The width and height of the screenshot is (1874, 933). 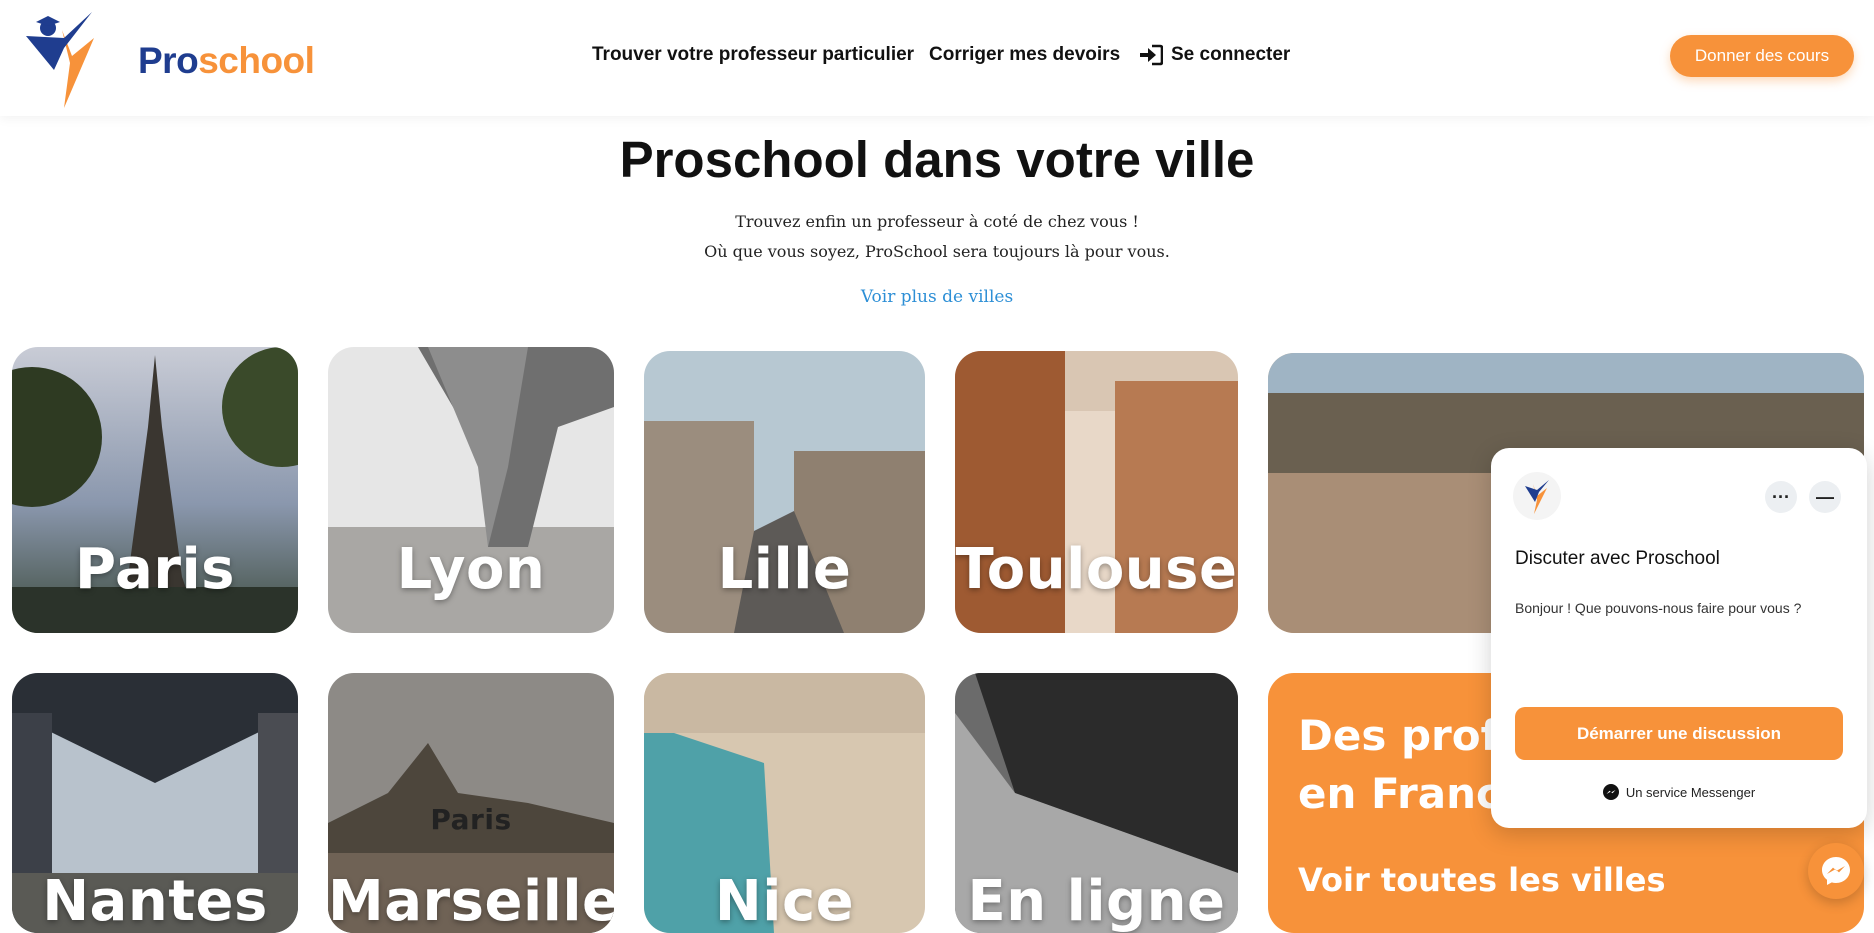 What do you see at coordinates (784, 569) in the screenshot?
I see `city-label-lille: Lille` at bounding box center [784, 569].